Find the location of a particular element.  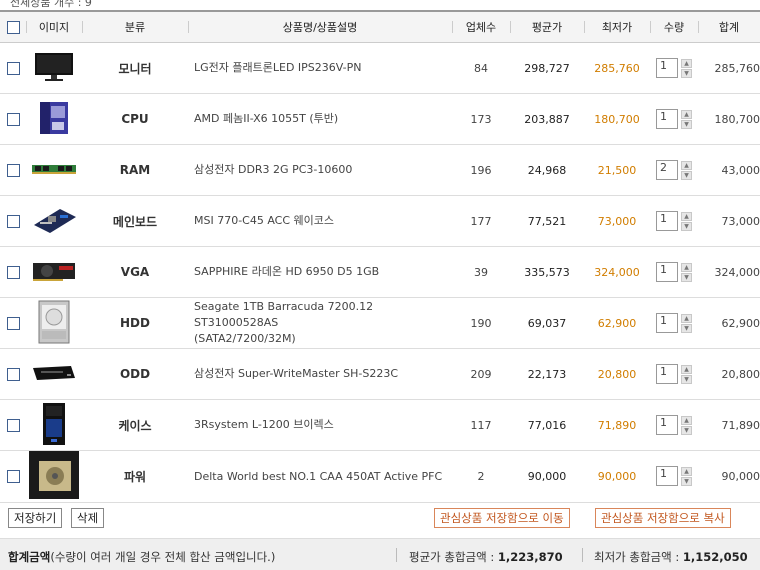

row-product-name-detail: (SATA2/7200/32M) is located at coordinates (245, 338).